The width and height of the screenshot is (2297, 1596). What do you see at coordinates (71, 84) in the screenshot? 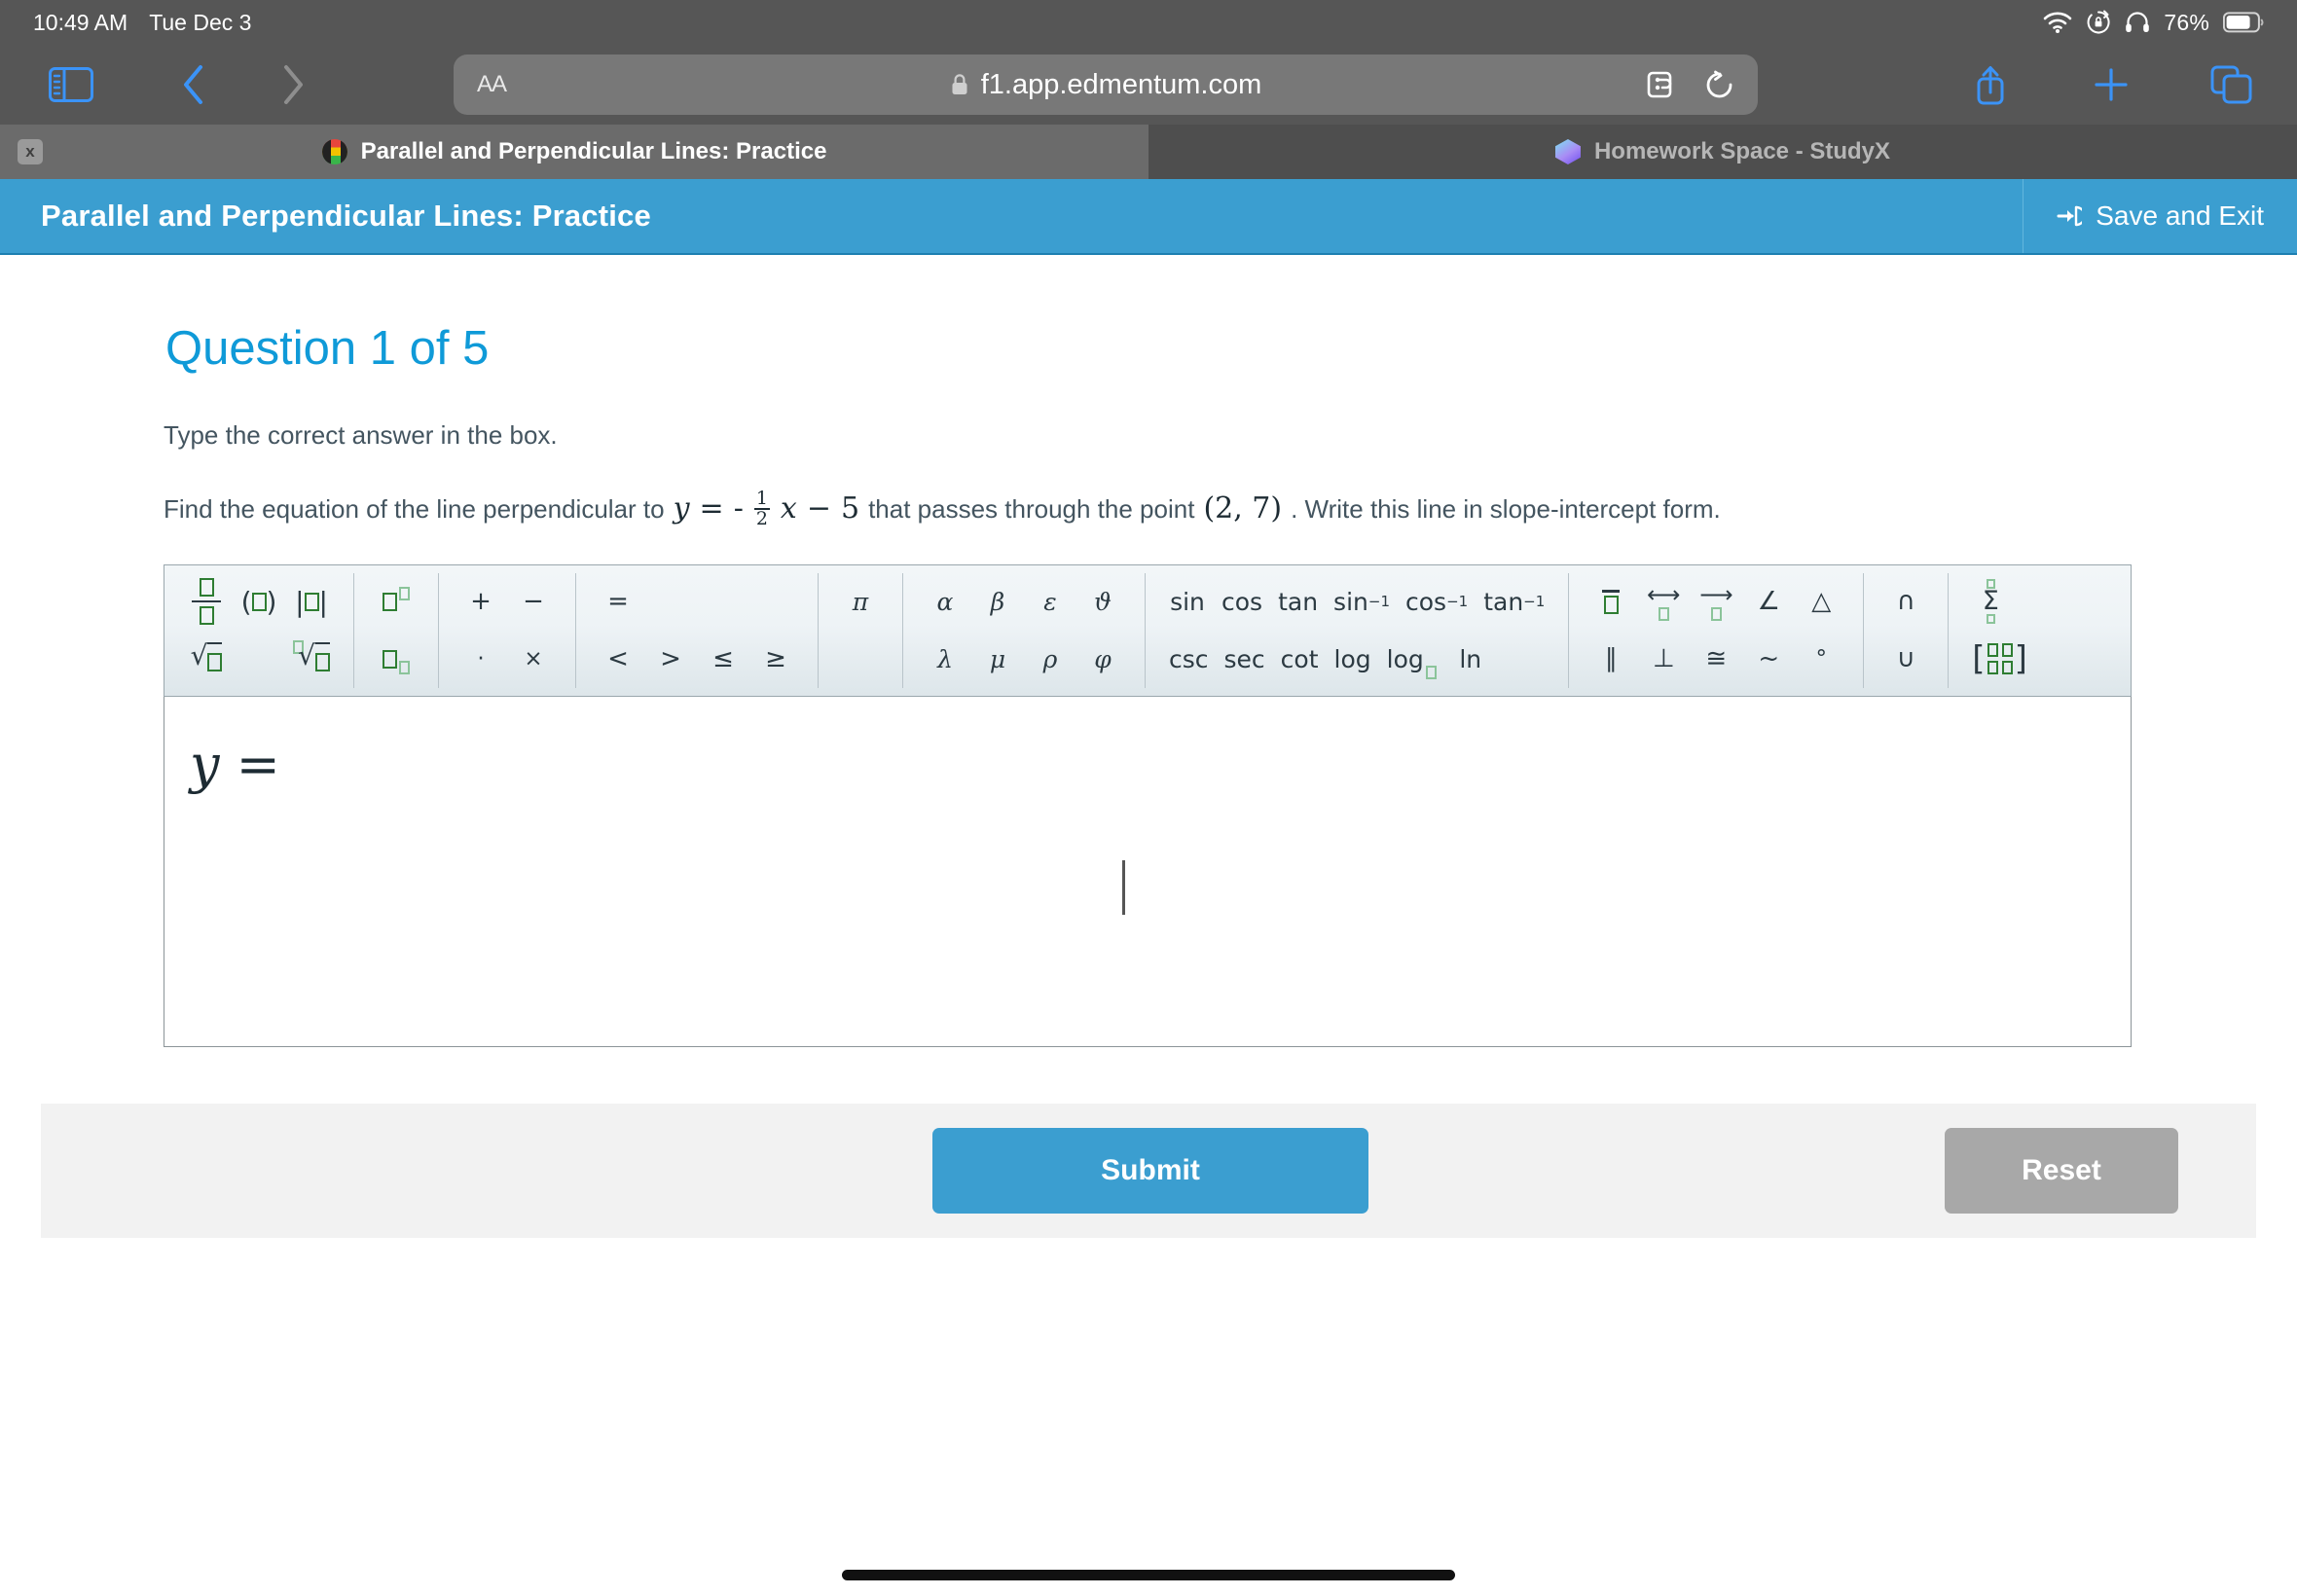
I see `sidebar-icon` at bounding box center [71, 84].